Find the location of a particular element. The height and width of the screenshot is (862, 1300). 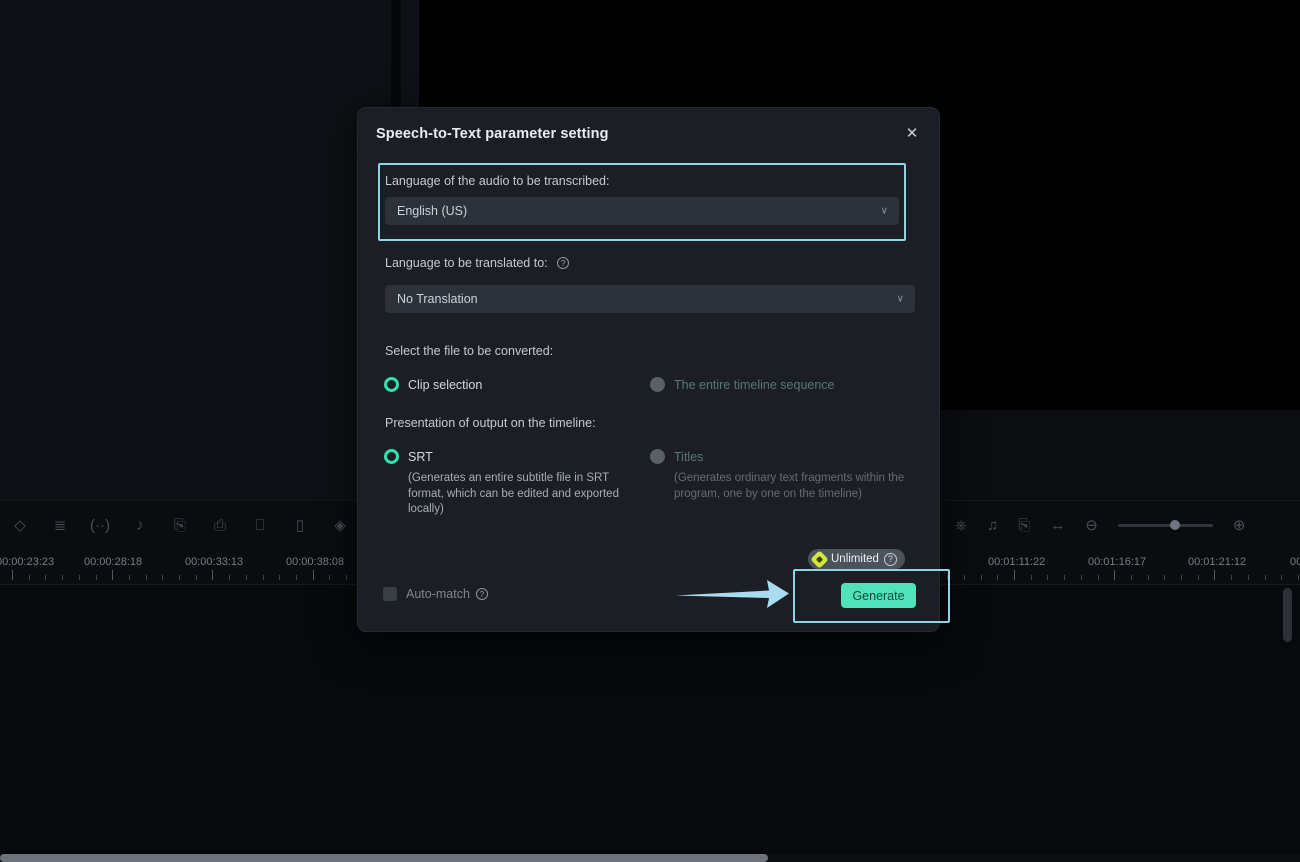

unlimited-badge-label: Unlimited is located at coordinates (855, 559).